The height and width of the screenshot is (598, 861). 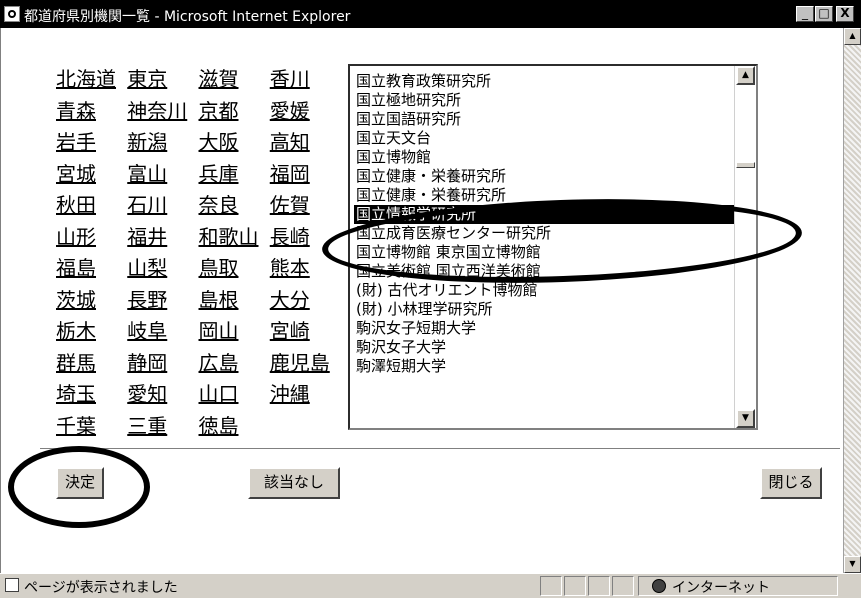 I want to click on prefecture-link: 佐賀, so click(x=305, y=208).